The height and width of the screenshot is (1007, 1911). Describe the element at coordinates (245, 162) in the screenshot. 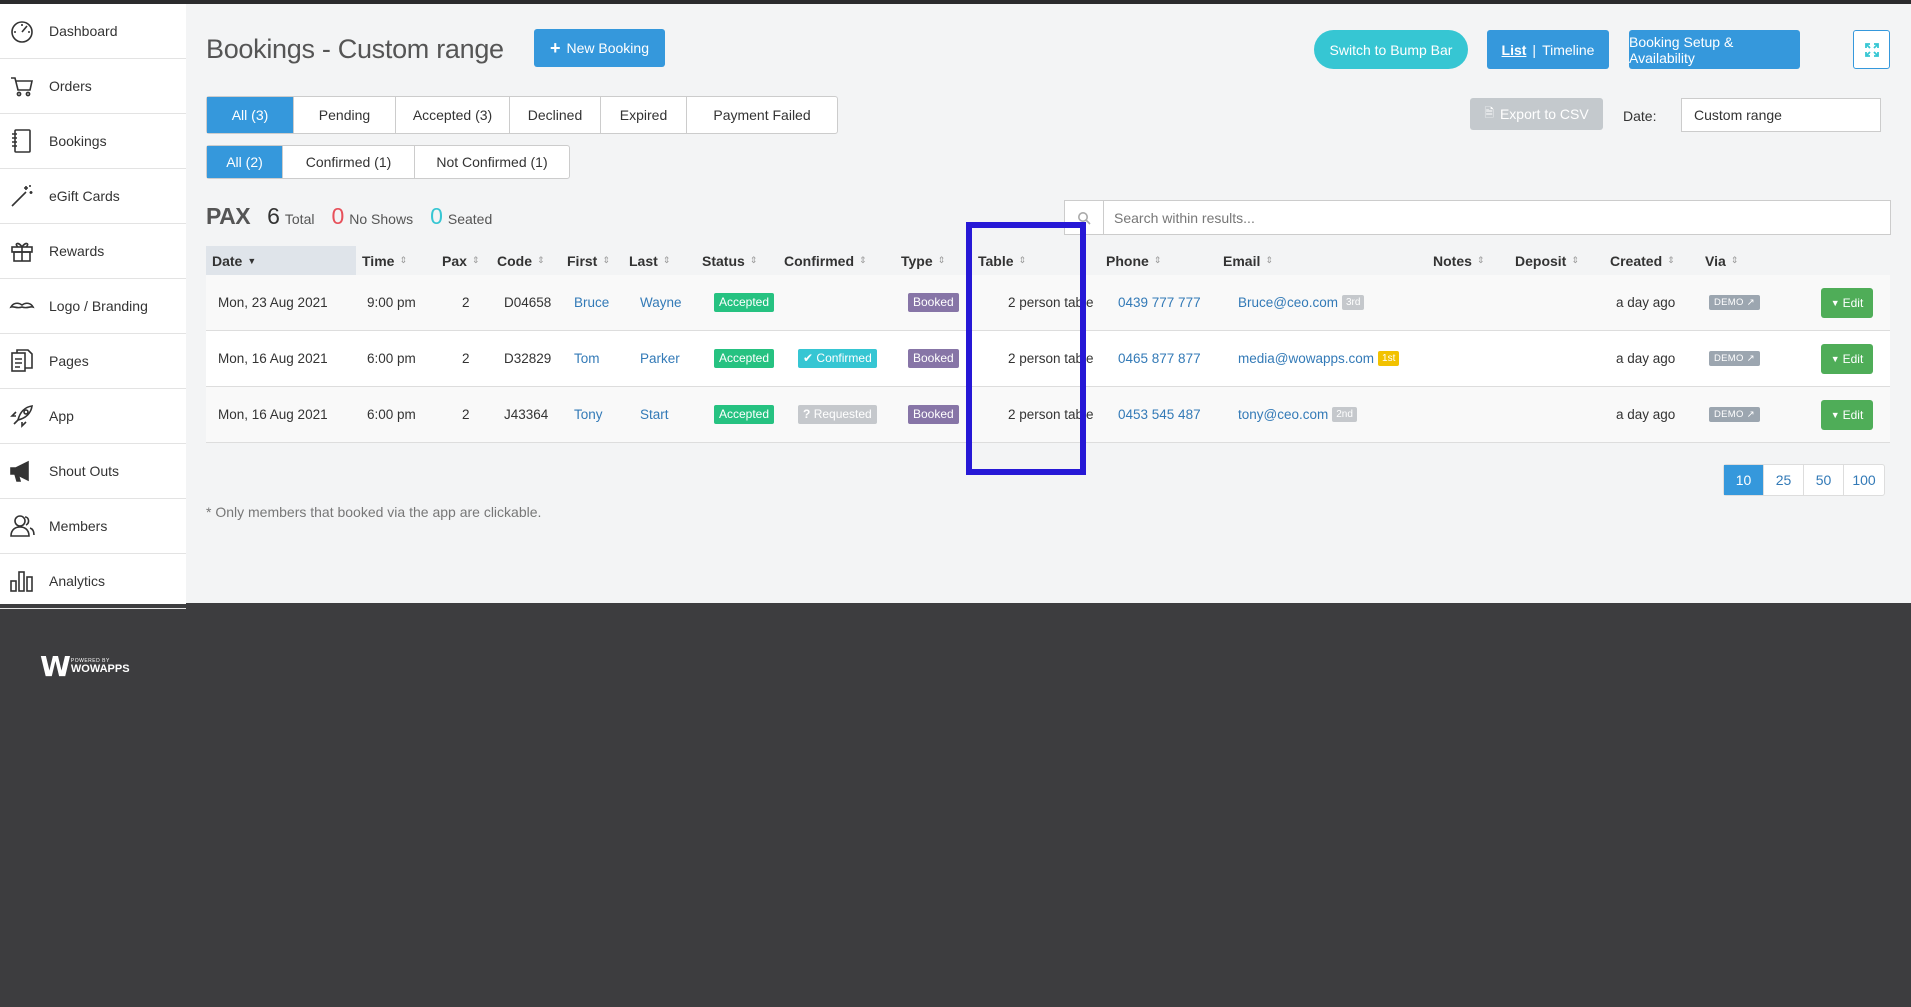

I see `tab-confirm-all: All (2)` at that location.